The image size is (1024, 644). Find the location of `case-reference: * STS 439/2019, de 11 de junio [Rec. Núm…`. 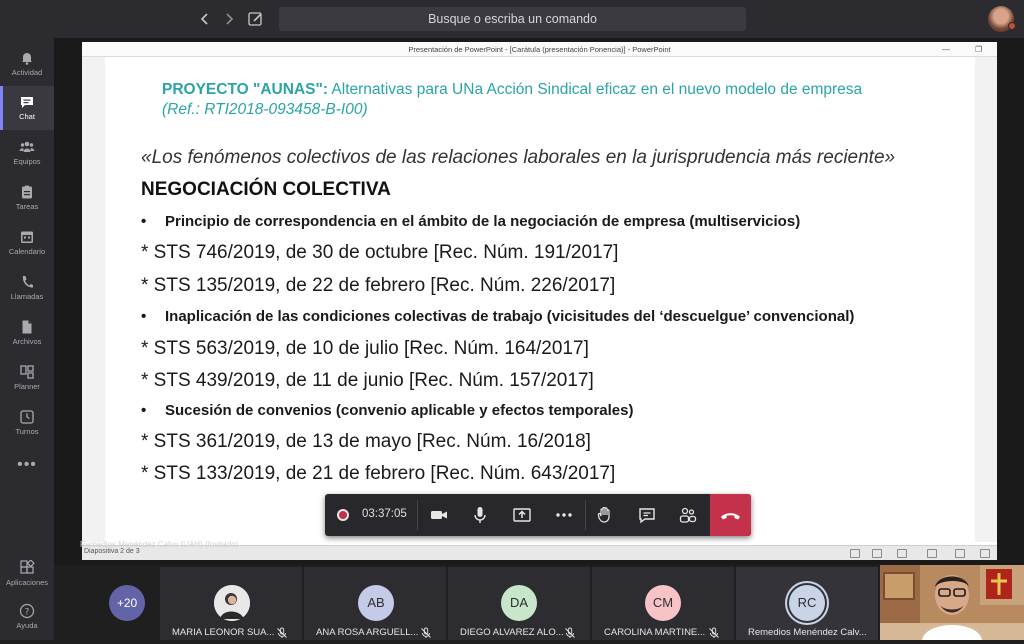

case-reference: * STS 439/2019, de 11 de junio [Rec. Núm… is located at coordinates (367, 380).